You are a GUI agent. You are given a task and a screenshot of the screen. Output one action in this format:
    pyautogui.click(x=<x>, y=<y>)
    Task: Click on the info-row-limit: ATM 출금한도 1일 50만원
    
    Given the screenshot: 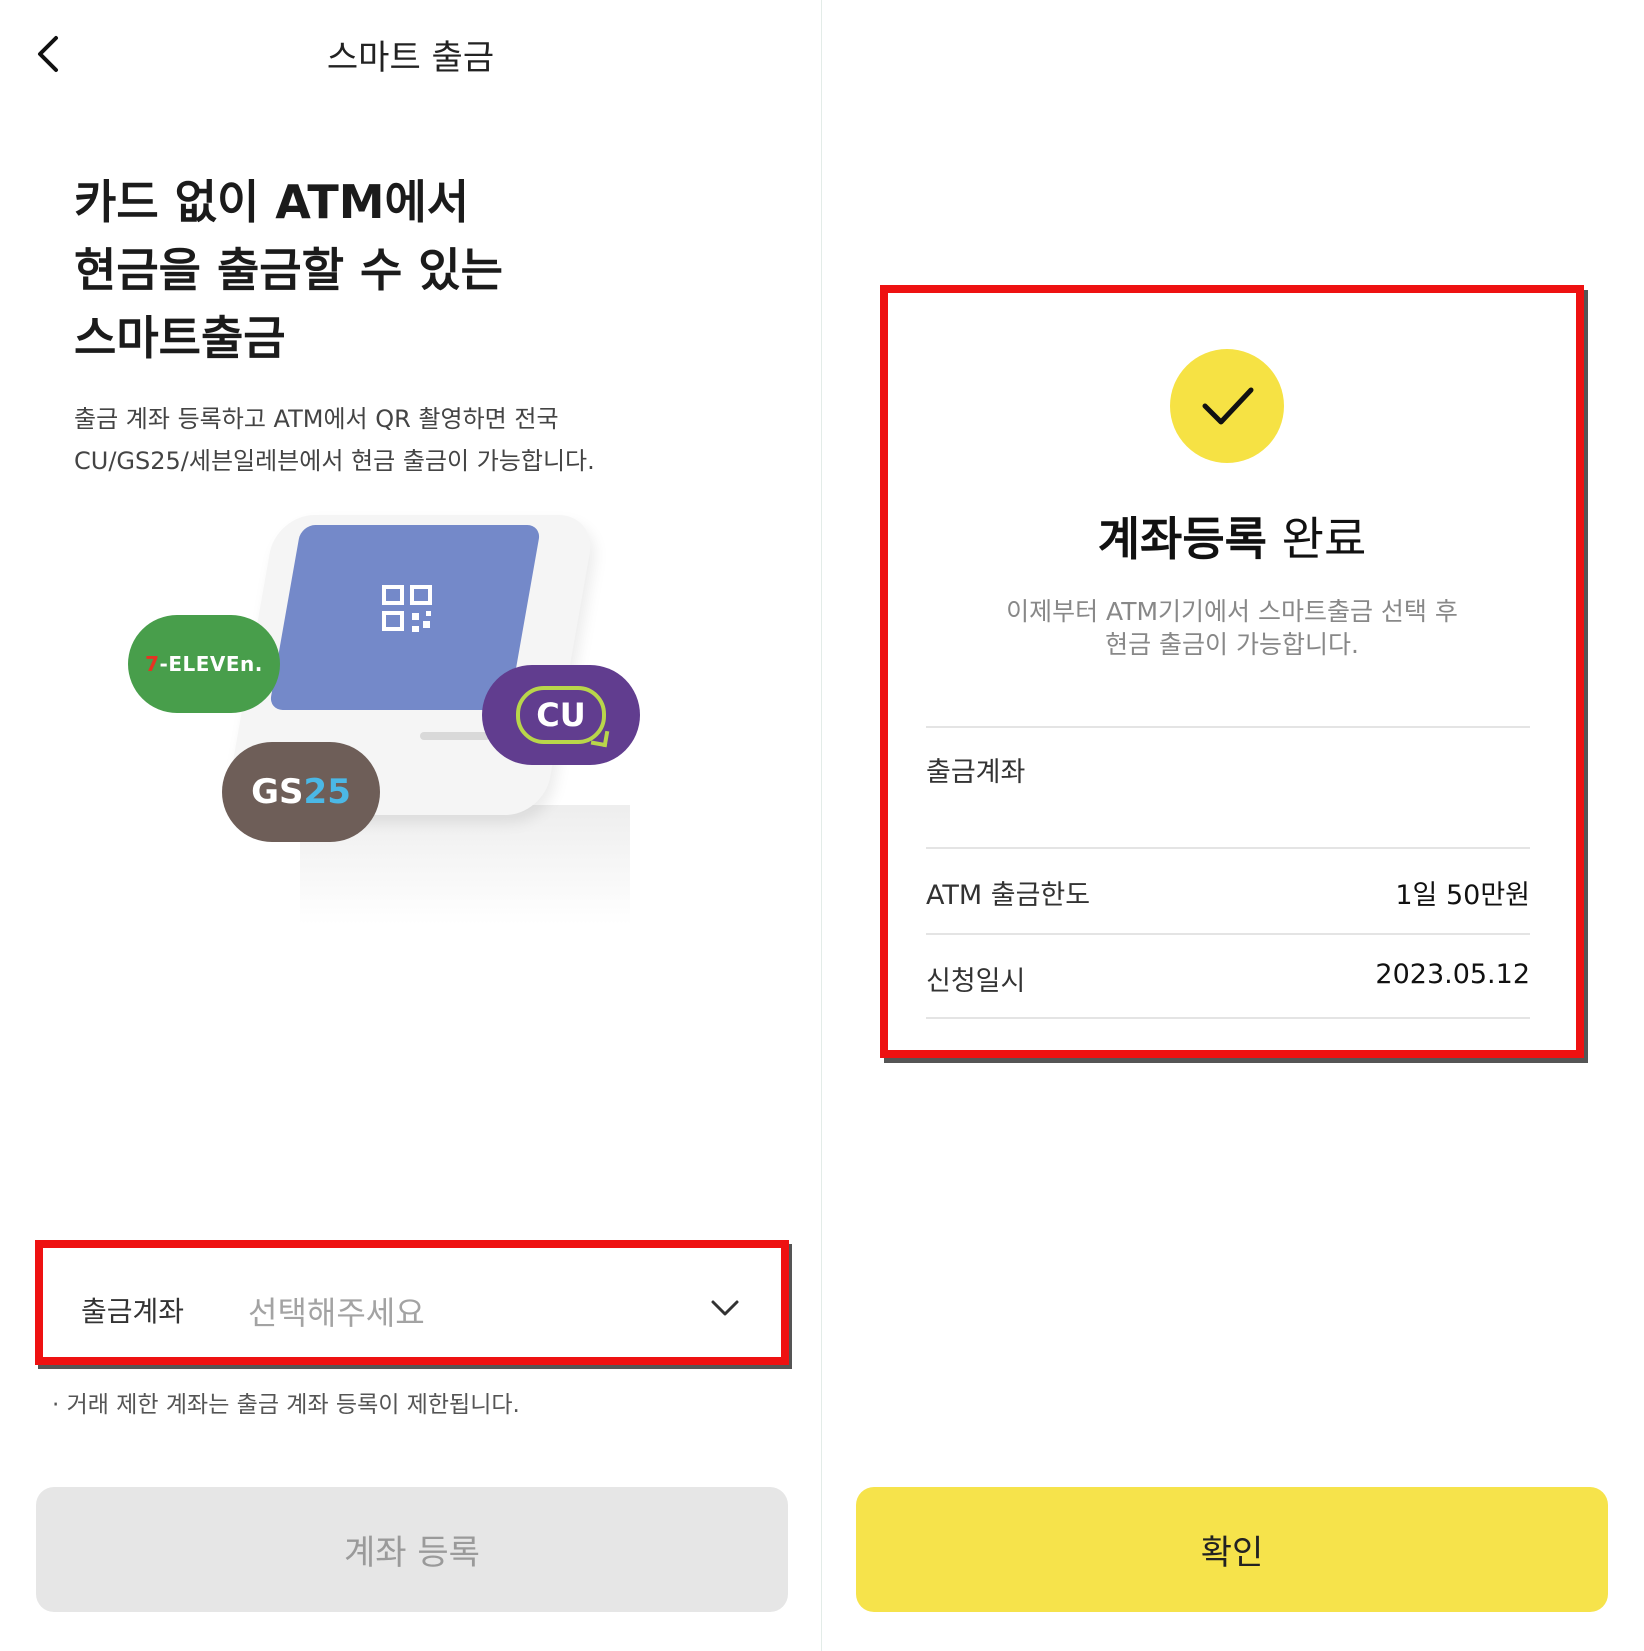 What is the action you would take?
    pyautogui.click(x=1228, y=890)
    